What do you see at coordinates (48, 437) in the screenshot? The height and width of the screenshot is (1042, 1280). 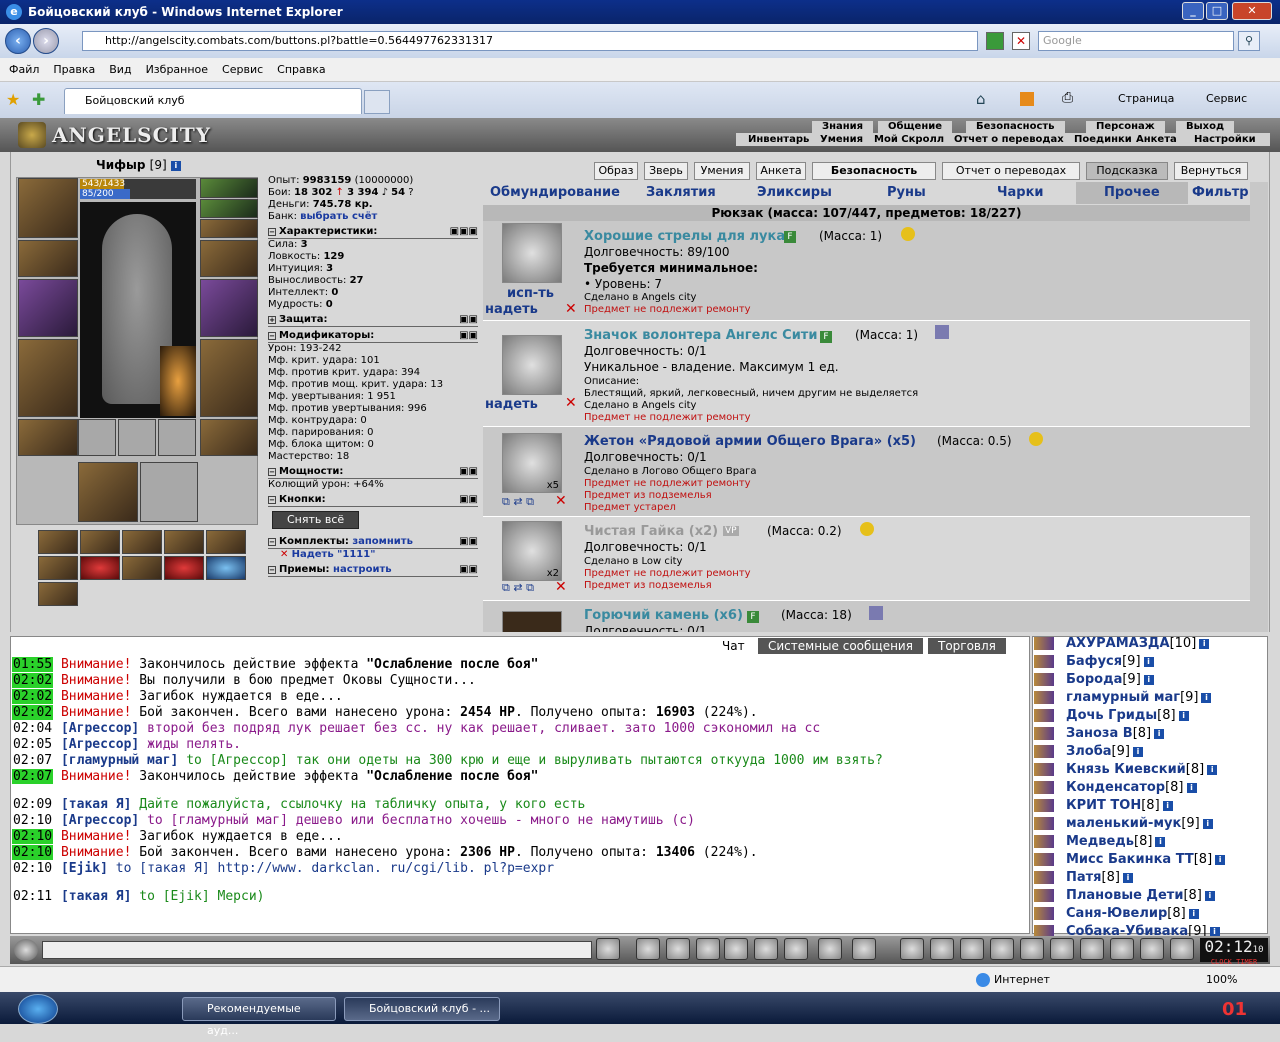 I see `belt-slot` at bounding box center [48, 437].